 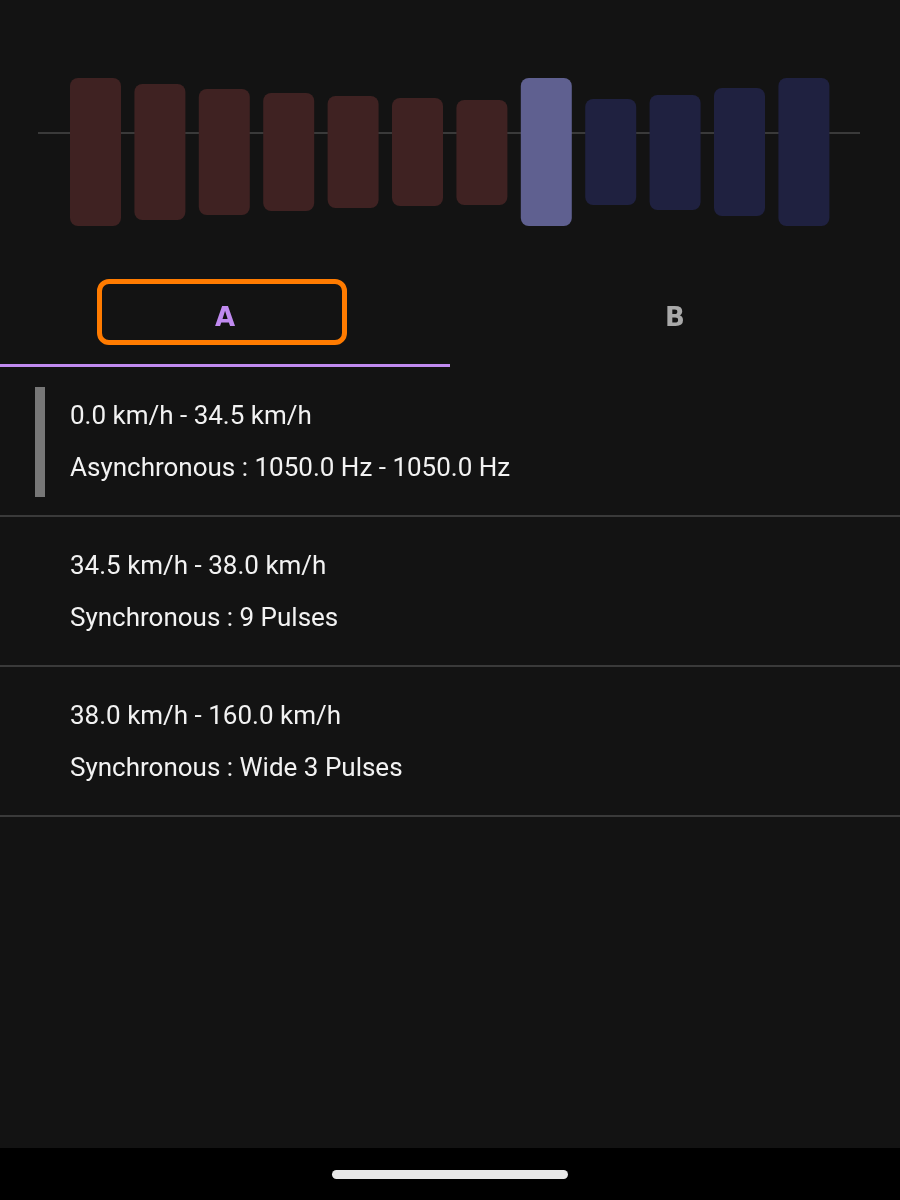 I want to click on mode-text: Asynchronous : 1050.0 Hz - 1050.0 Hz, so click(x=290, y=467).